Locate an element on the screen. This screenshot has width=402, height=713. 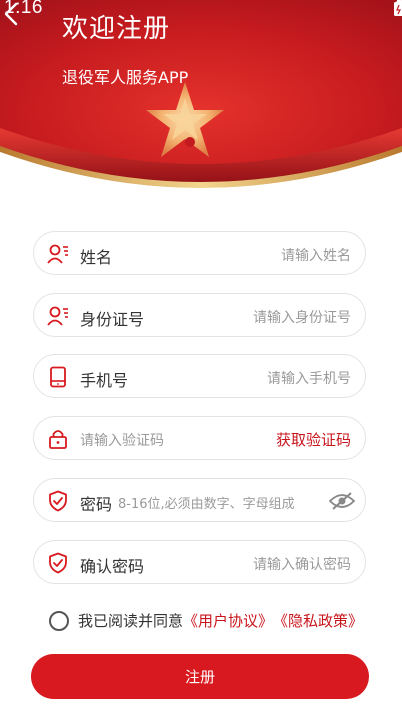
agreement-row: 我已阅读并同意 《用户协议》 《隐私政策》 is located at coordinates (206, 620).